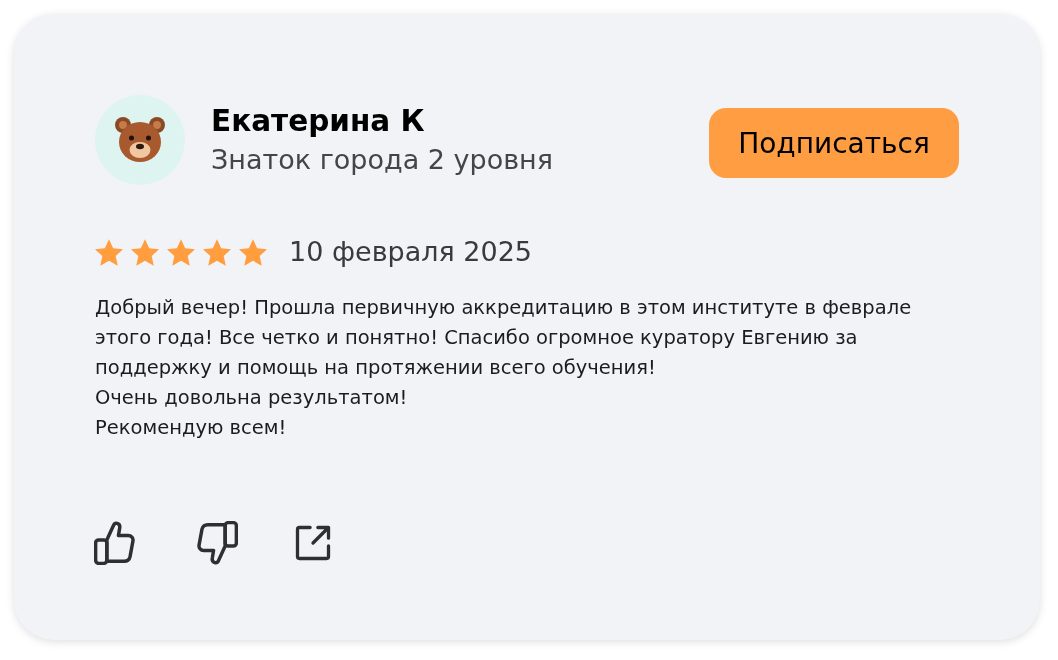 The image size is (1058, 660). What do you see at coordinates (318, 121) in the screenshot?
I see `author-name: Екатерина К` at bounding box center [318, 121].